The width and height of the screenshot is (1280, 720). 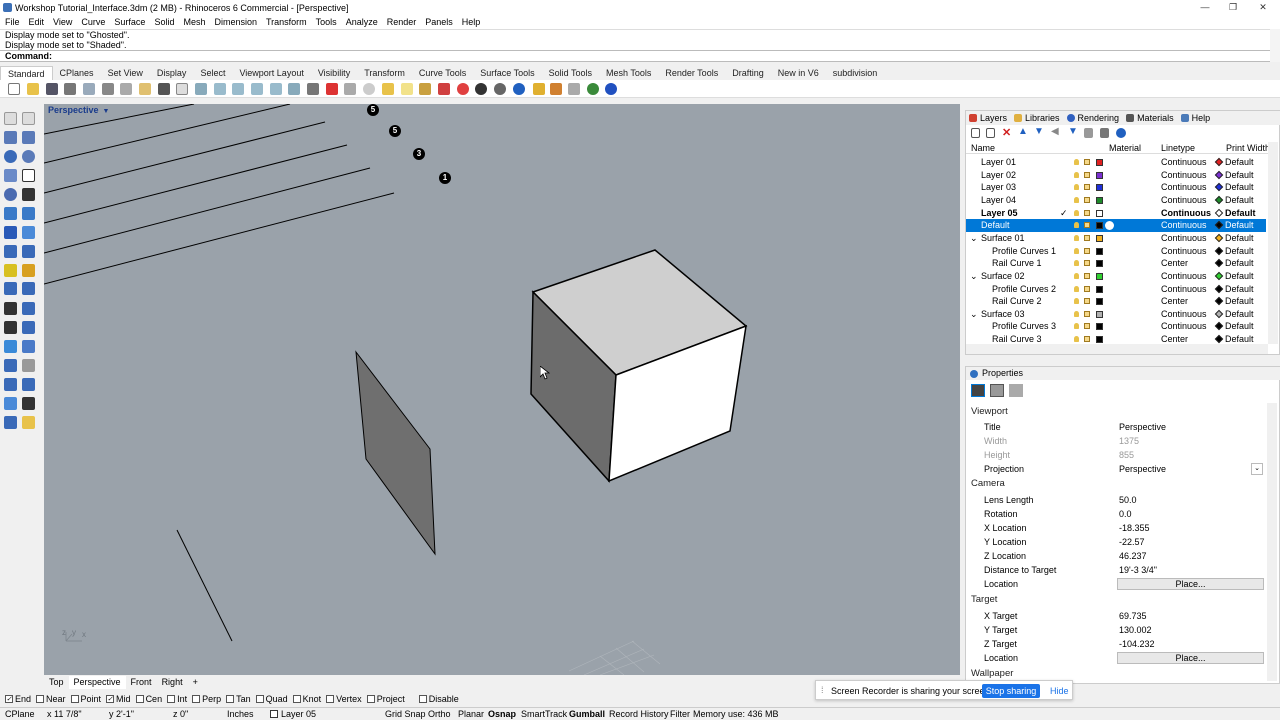 I want to click on menu-edit: Edit, so click(x=36, y=22).